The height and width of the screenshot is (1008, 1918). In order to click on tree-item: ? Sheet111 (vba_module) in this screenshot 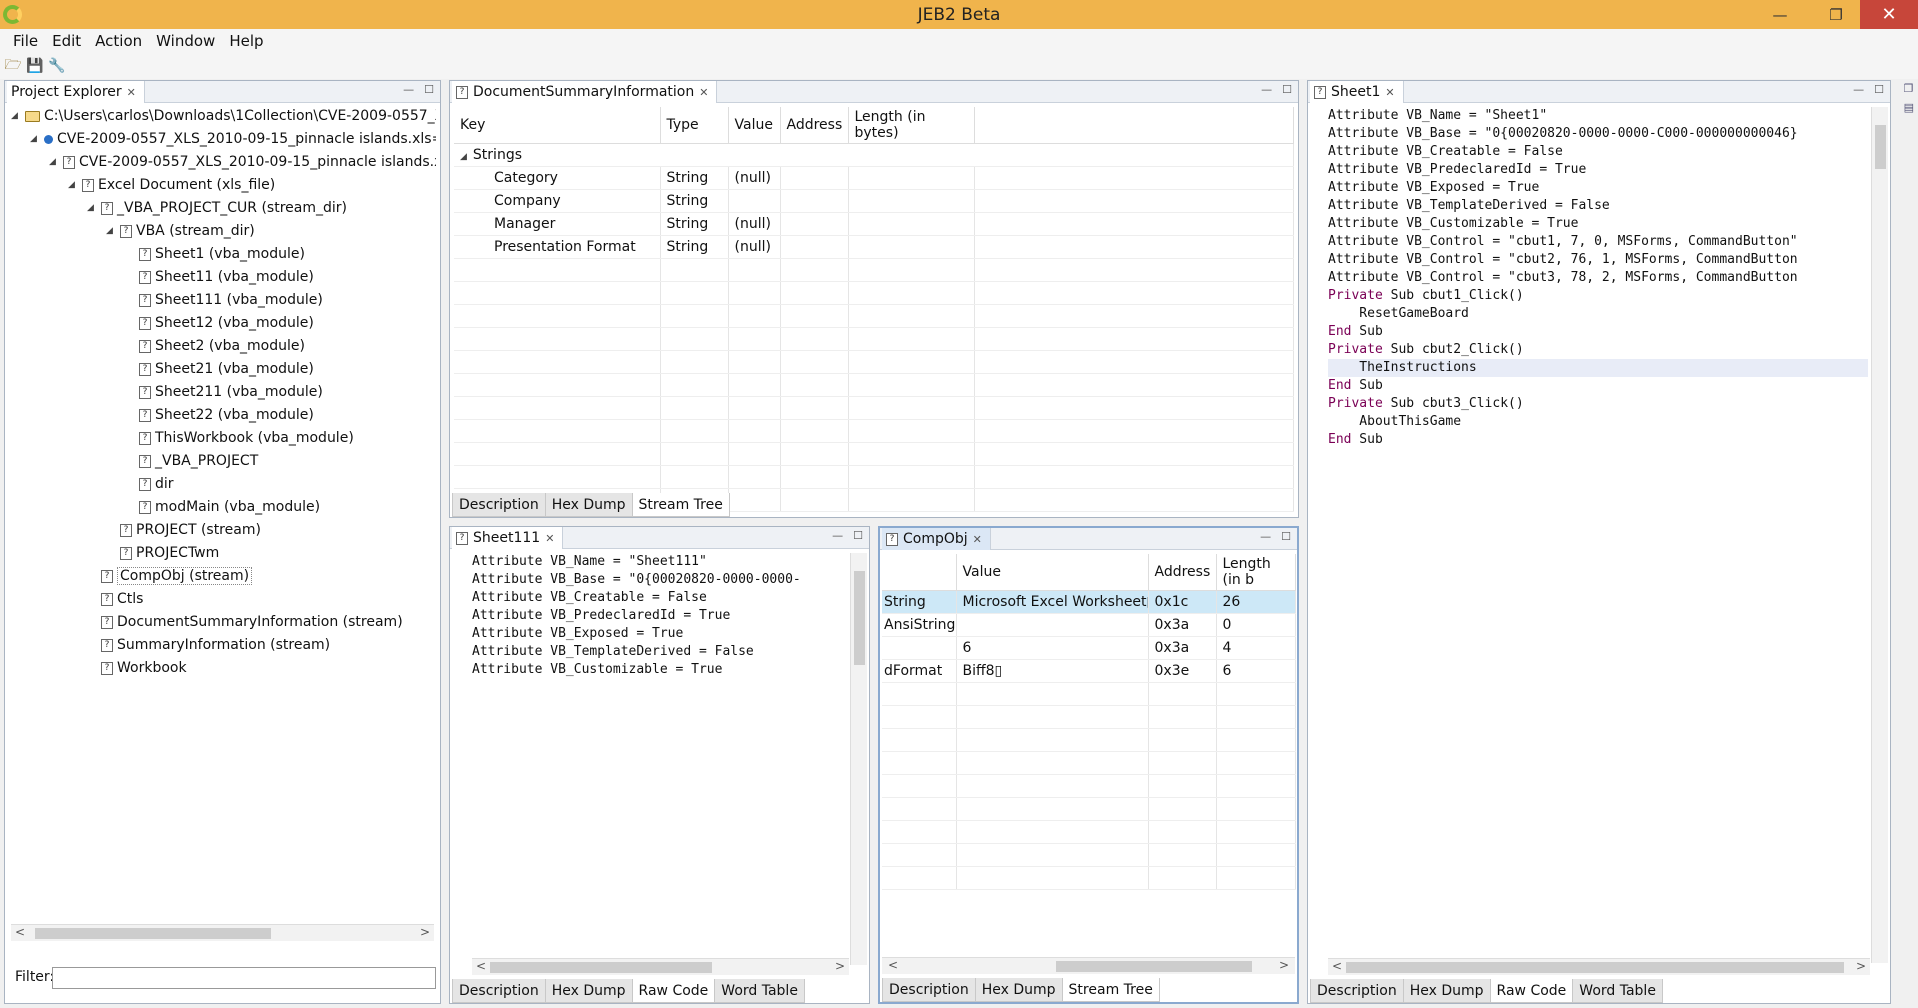, I will do `click(224, 300)`.